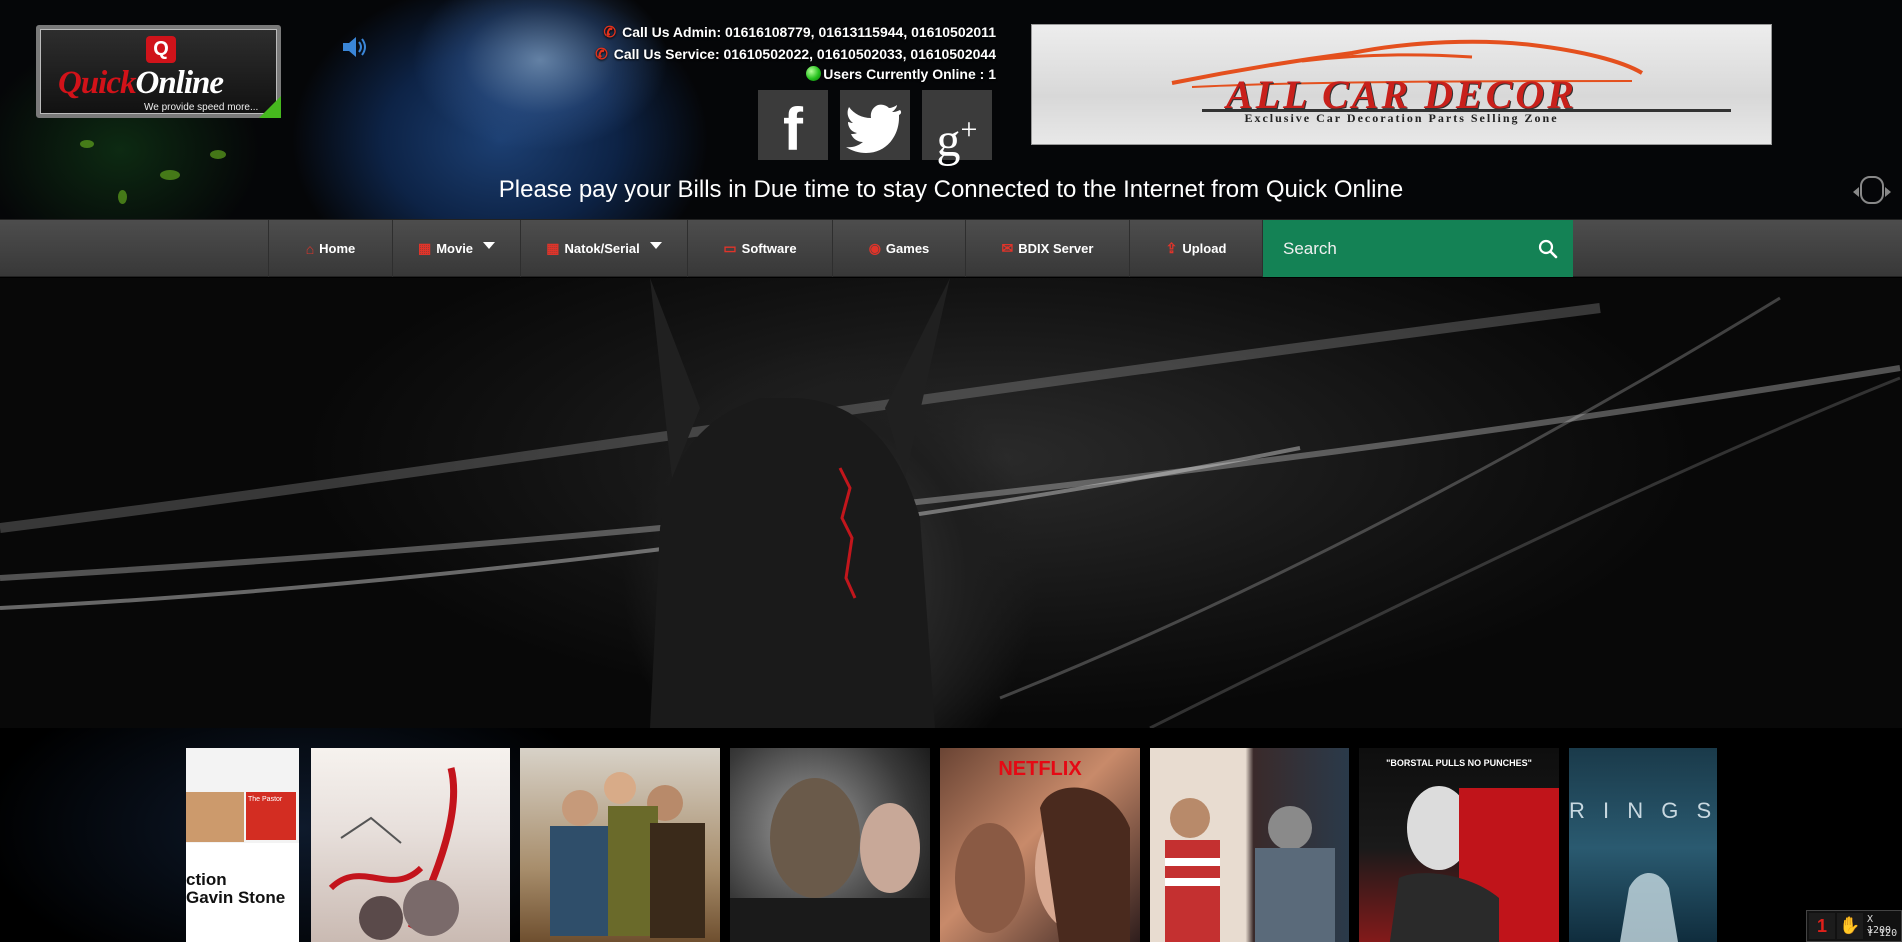  I want to click on poster-card: NETFLIX, so click(1040, 845).